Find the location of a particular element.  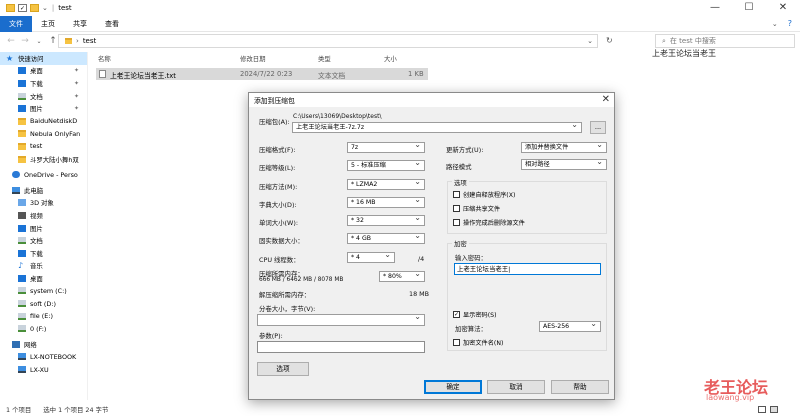

sidebar-item-drive-f: 0 (F:) is located at coordinates (43, 328).